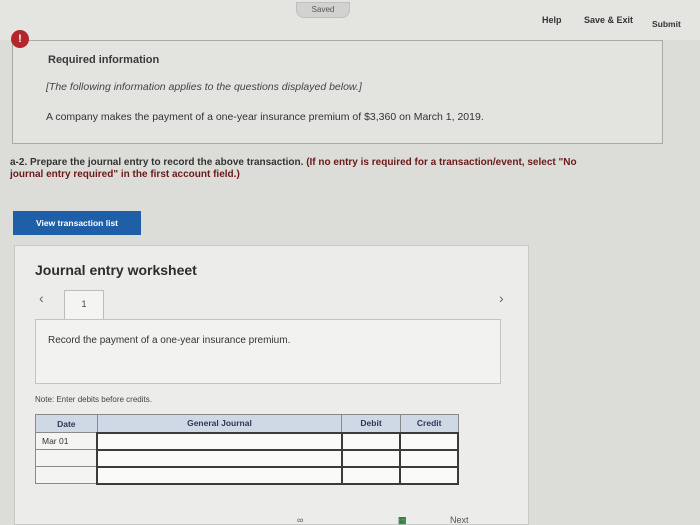  I want to click on debit-column-header: Debit, so click(371, 423).